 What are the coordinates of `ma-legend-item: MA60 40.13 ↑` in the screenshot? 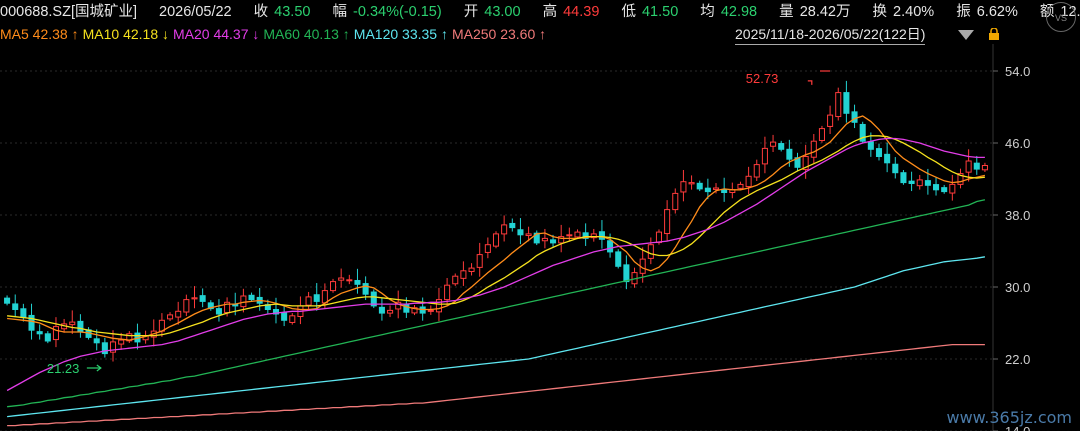 It's located at (306, 34).